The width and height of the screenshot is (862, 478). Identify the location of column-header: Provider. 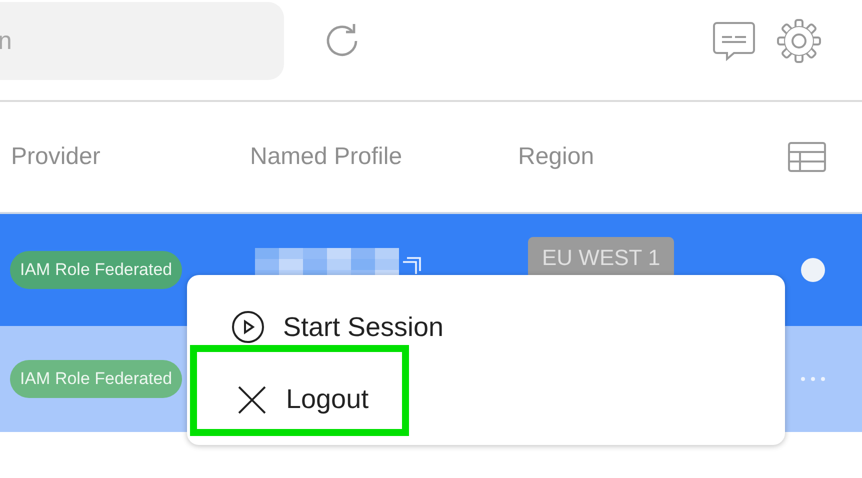
(125, 157).